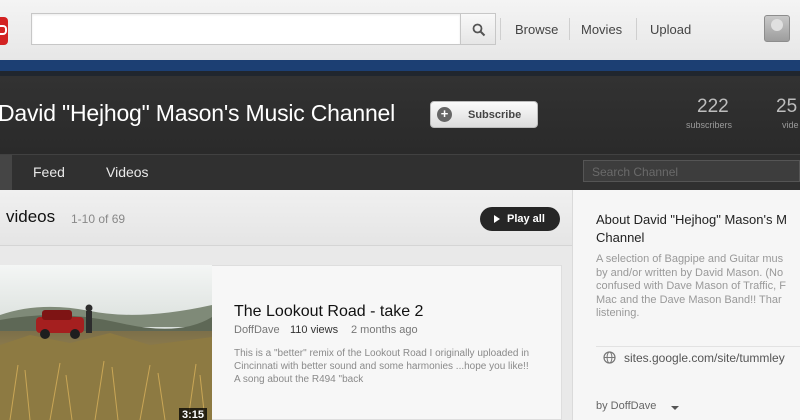 This screenshot has width=800, height=420. I want to click on thumbnail-image, so click(106, 342).